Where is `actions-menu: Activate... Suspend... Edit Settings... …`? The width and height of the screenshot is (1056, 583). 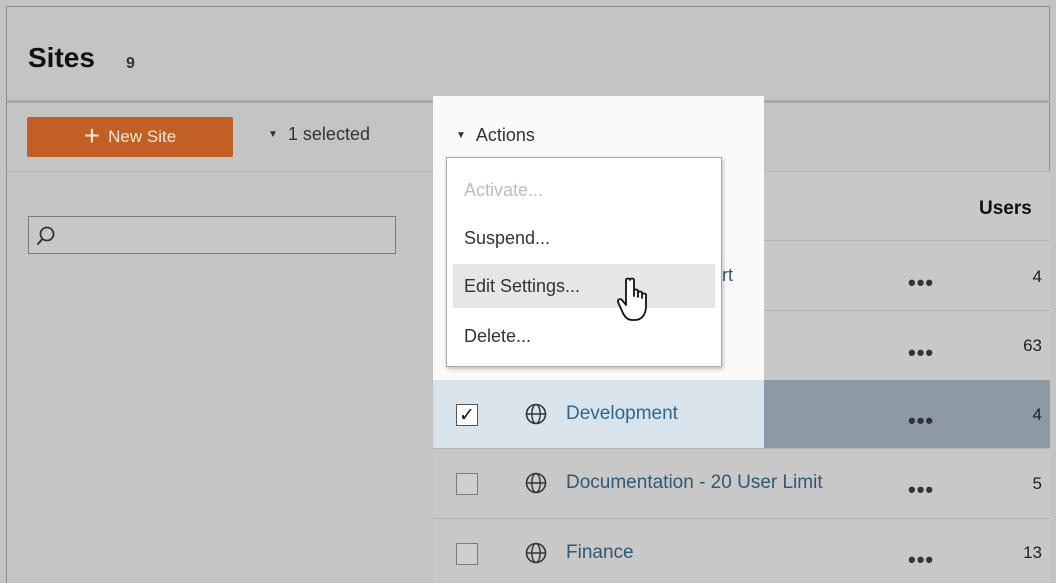 actions-menu: Activate... Suspend... Edit Settings... … is located at coordinates (584, 262).